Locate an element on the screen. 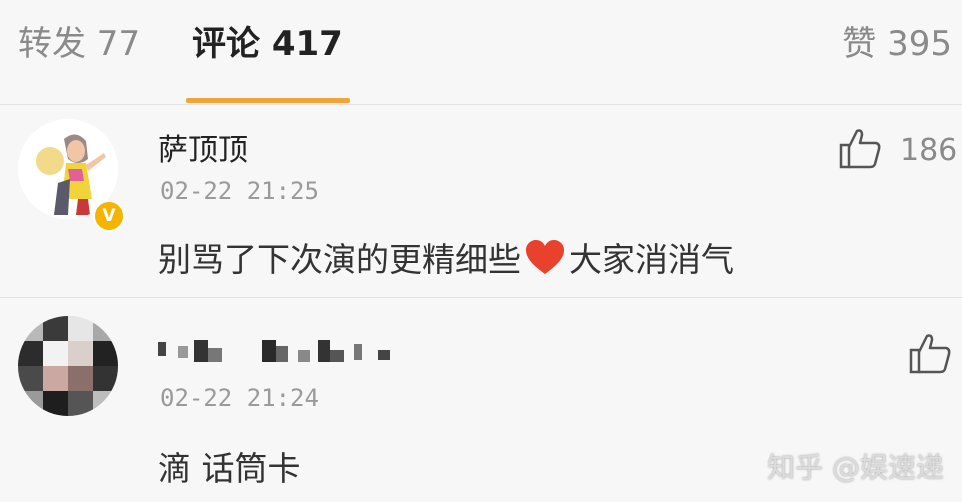 The image size is (962, 502). like-count: 186 is located at coordinates (929, 150).